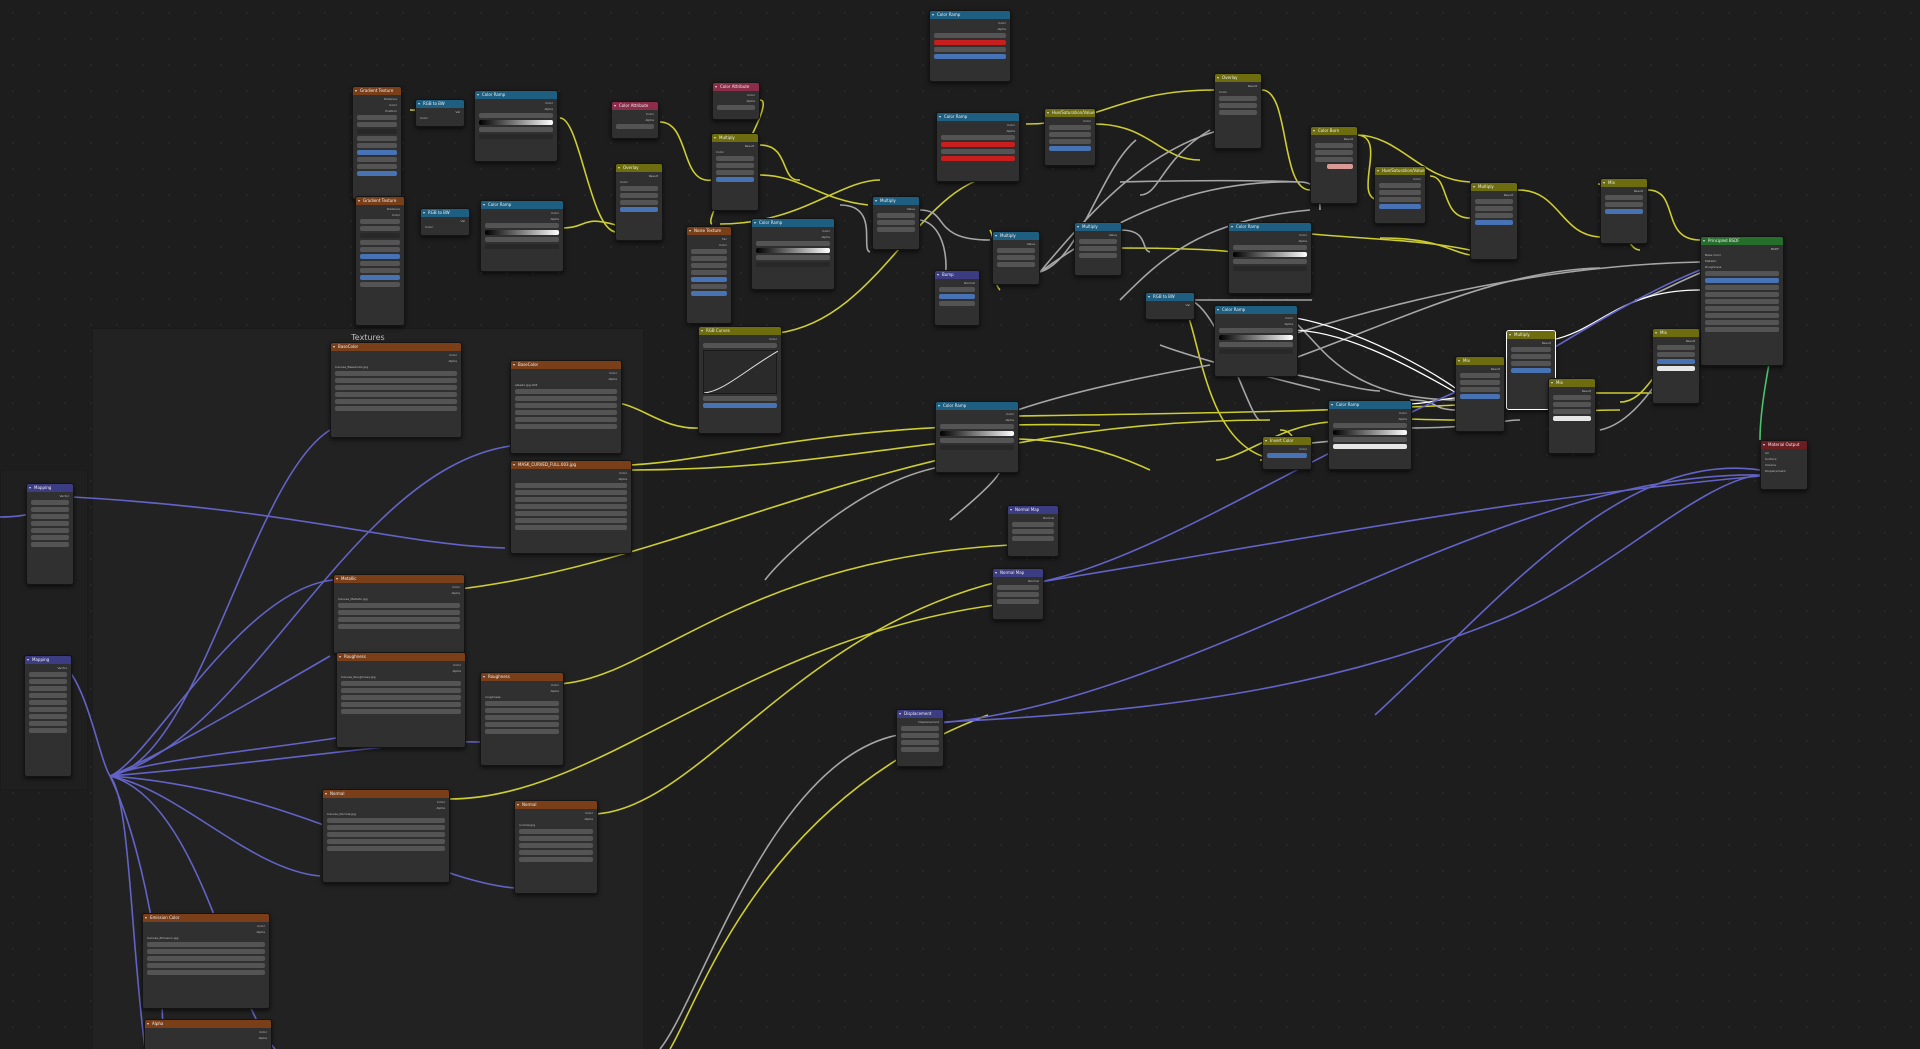 The image size is (1920, 1049). I want to click on node-rgb-to-bw-3: RGB to BW Val, so click(1170, 306).